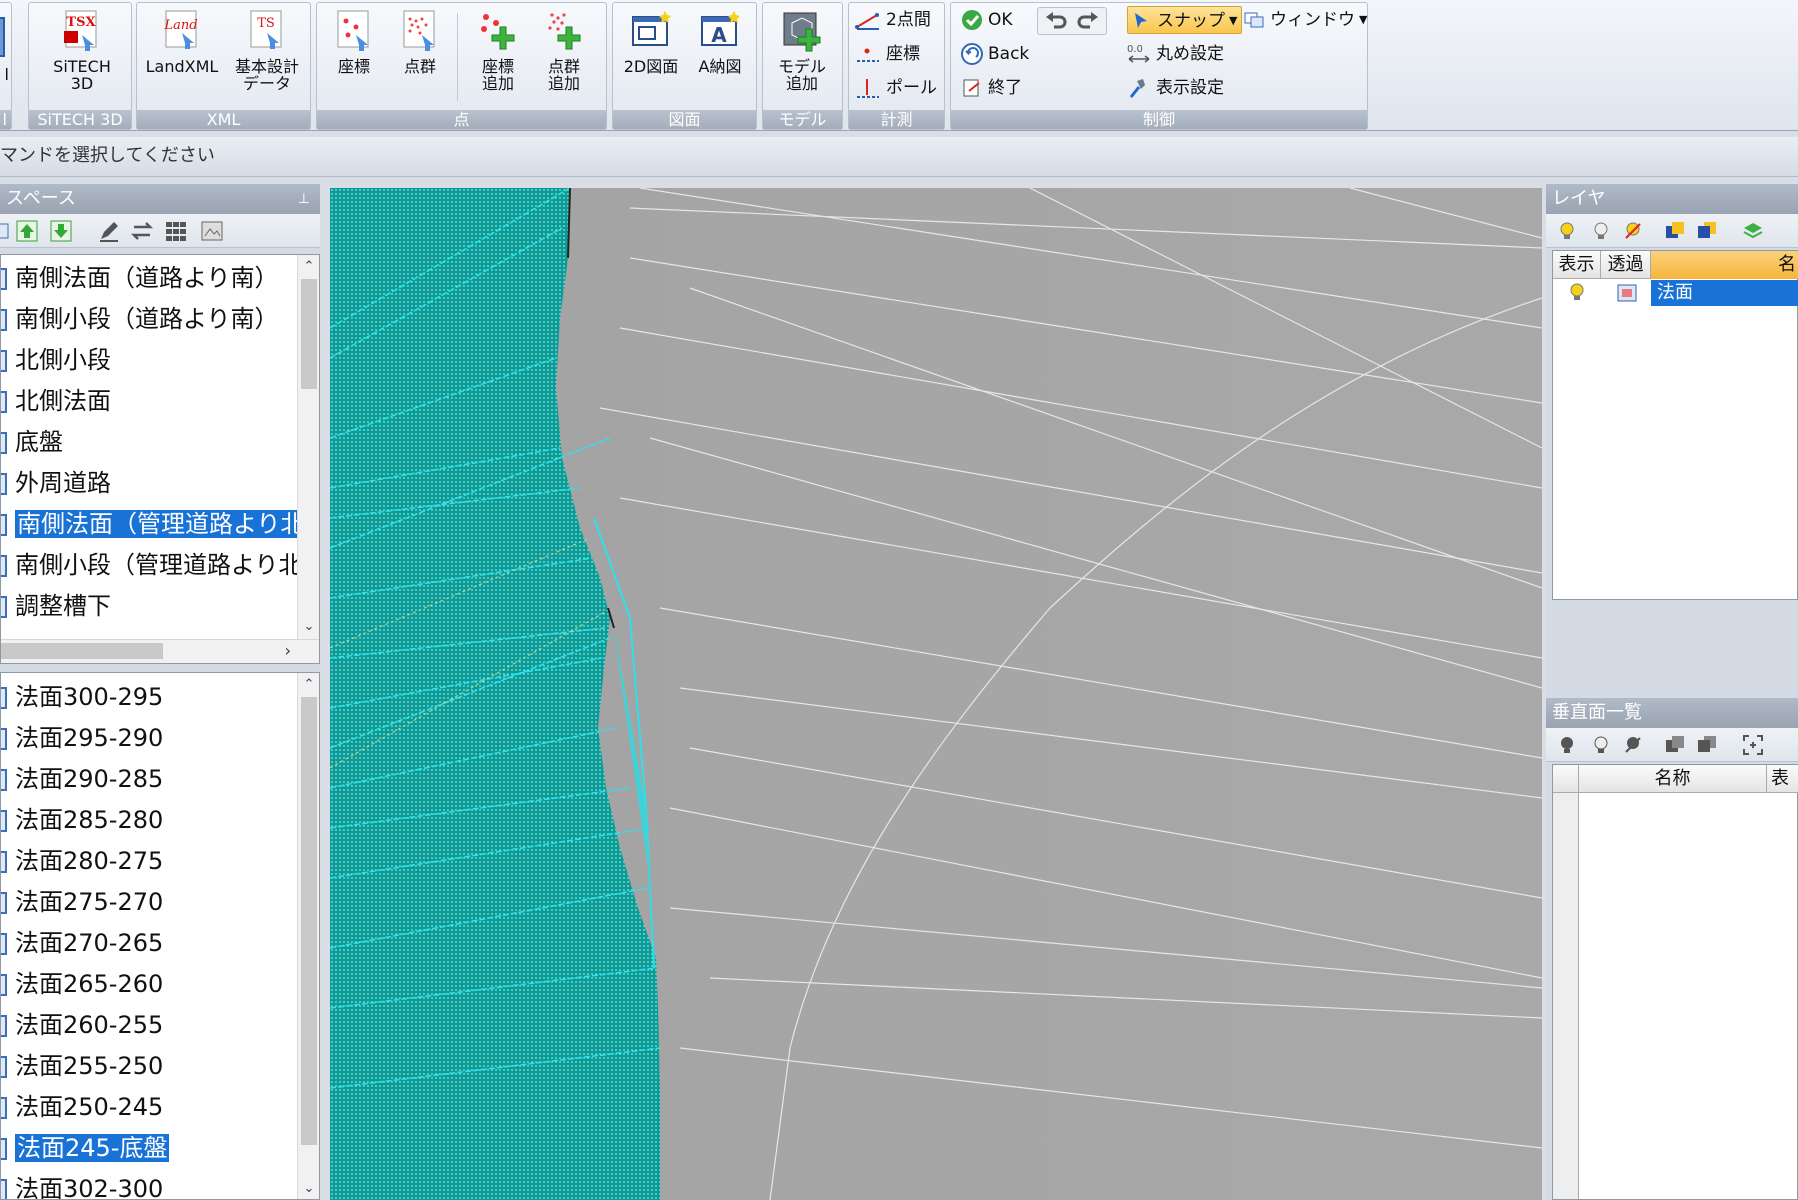 The width and height of the screenshot is (1798, 1200). Describe the element at coordinates (149, 442) in the screenshot. I see `list-item: 底盤` at that location.